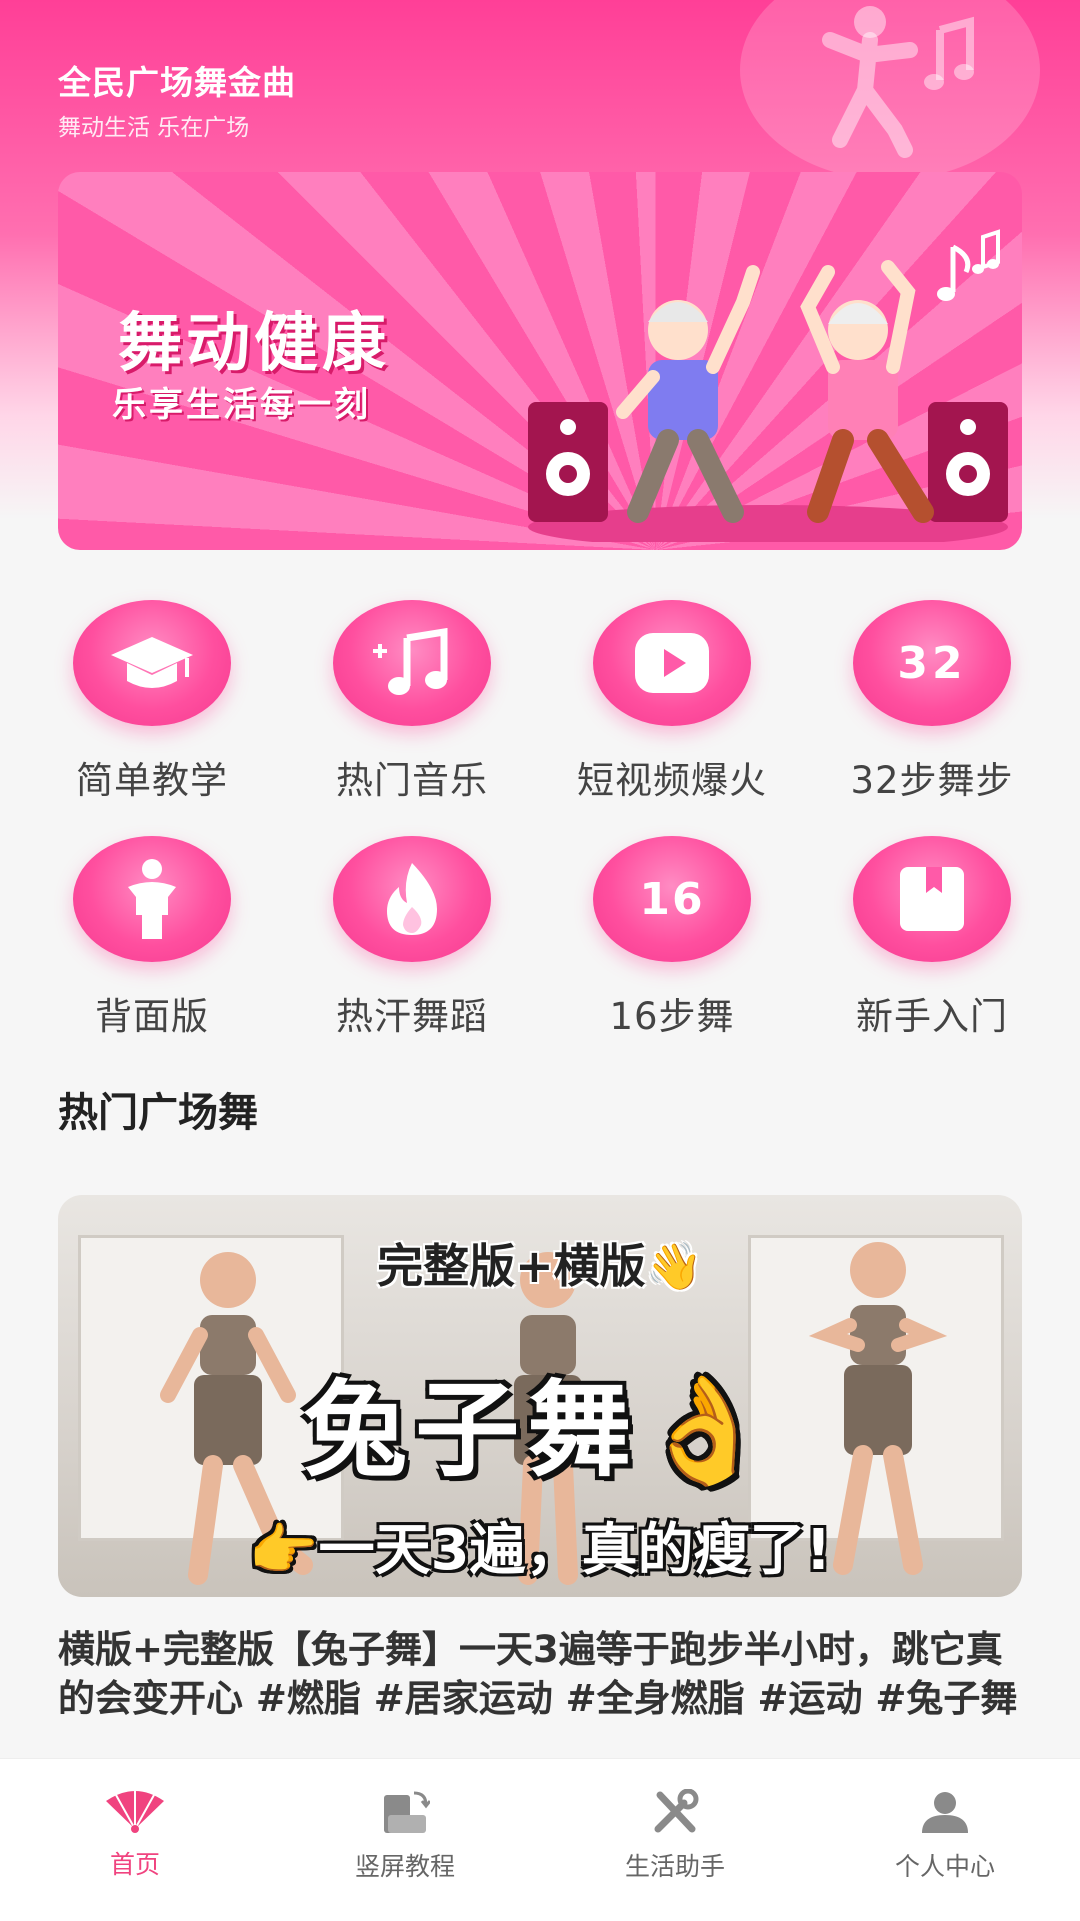 The width and height of the screenshot is (1080, 1921). Describe the element at coordinates (672, 780) in the screenshot. I see `category-label: 短视频爆火` at that location.